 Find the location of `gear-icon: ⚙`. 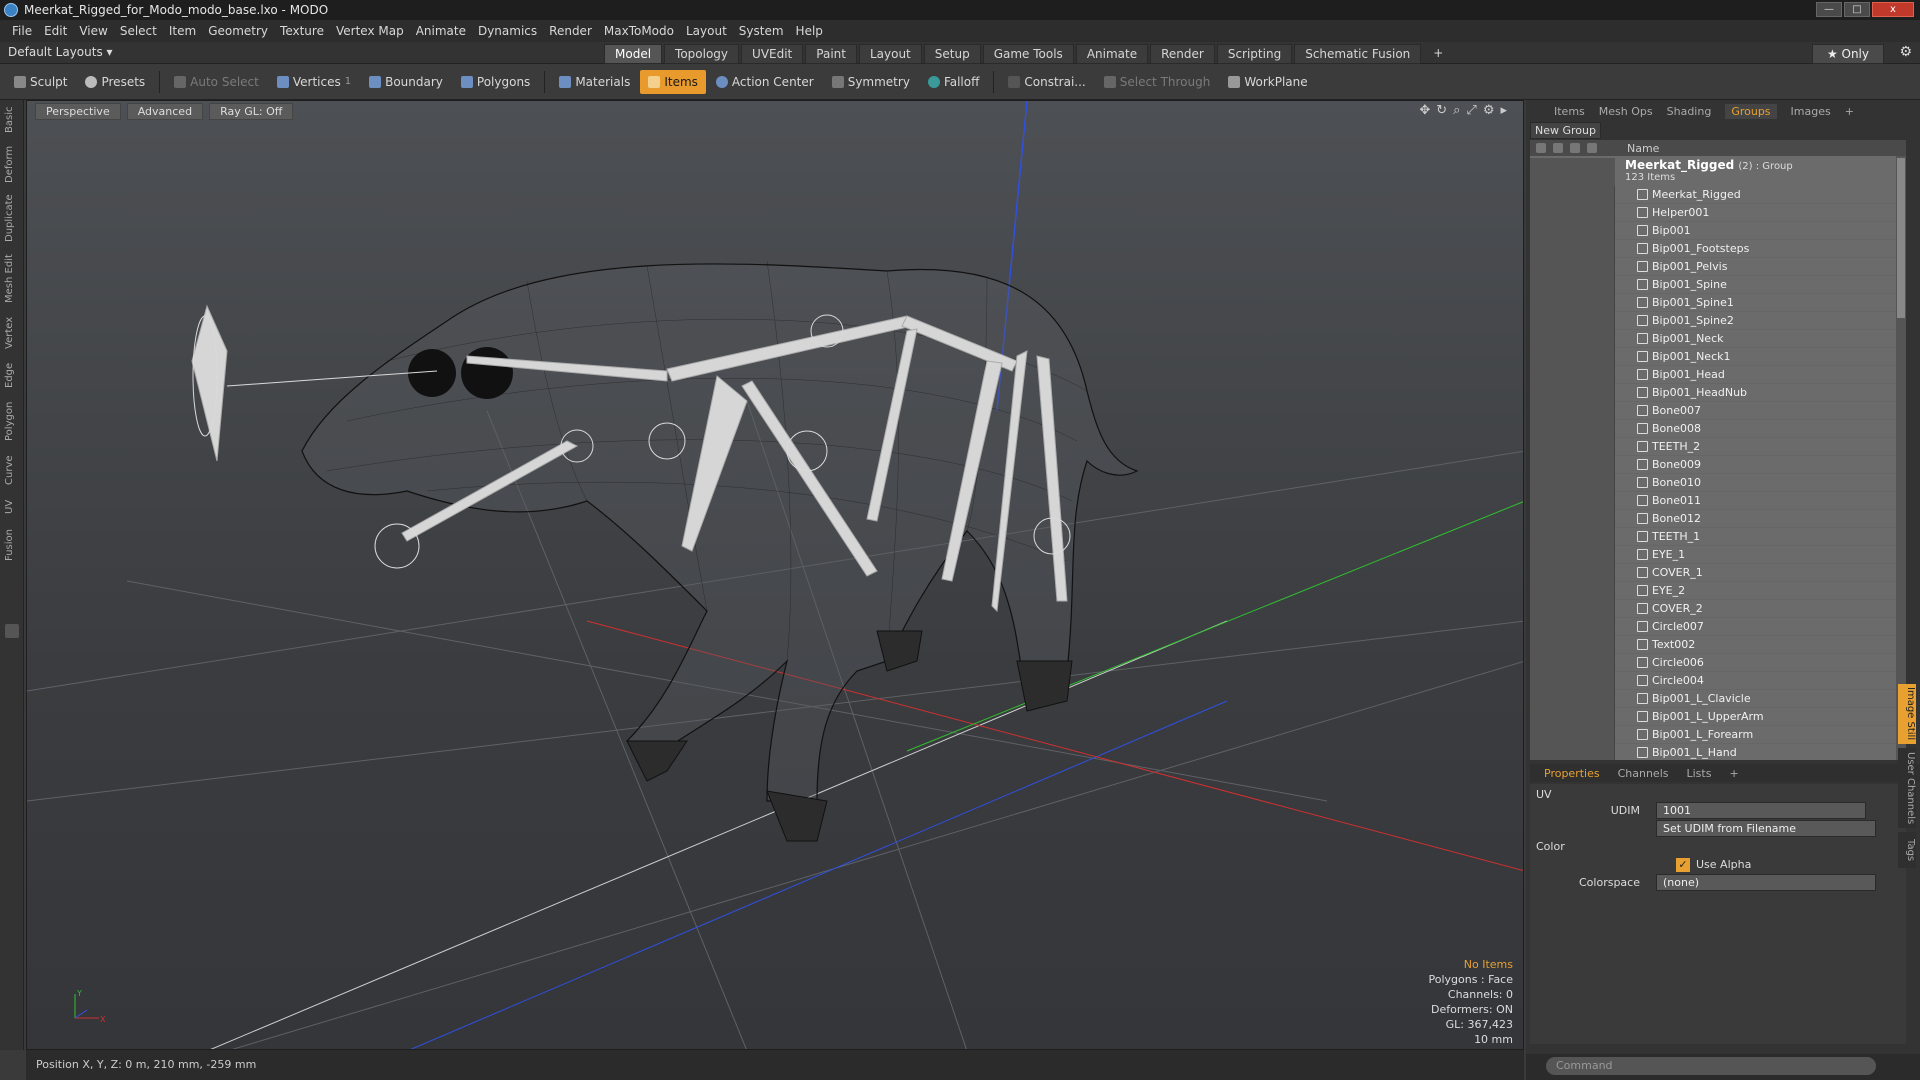

gear-icon: ⚙ is located at coordinates (1905, 52).